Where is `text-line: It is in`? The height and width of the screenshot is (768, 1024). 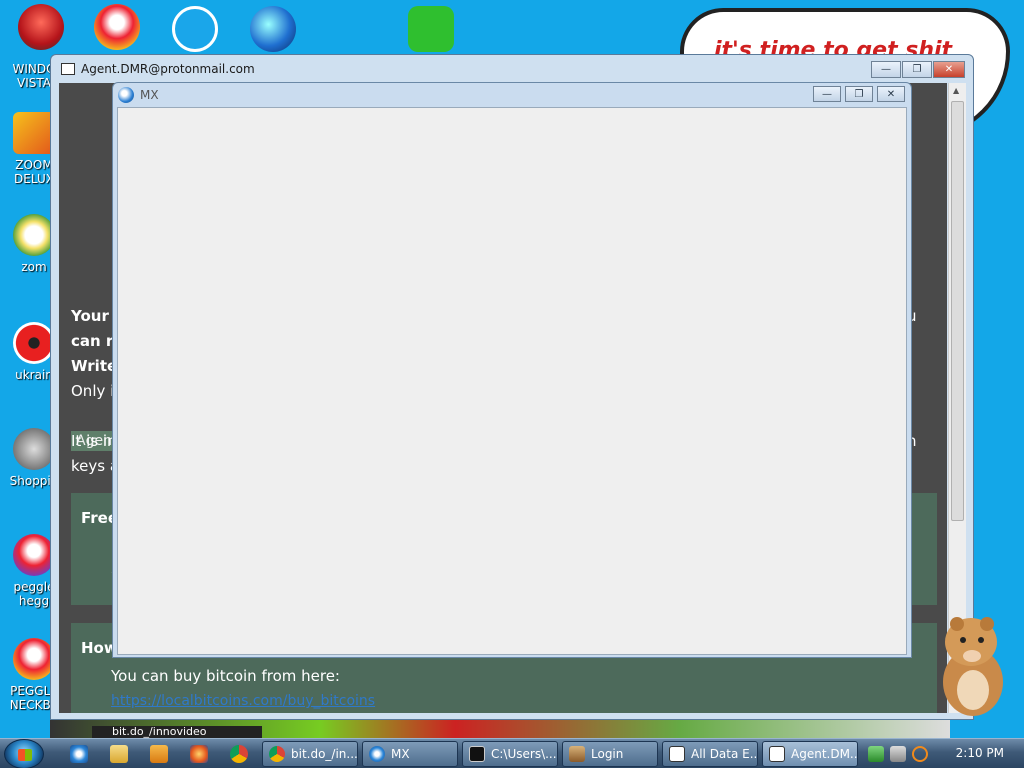 text-line: It is in is located at coordinates (94, 441).